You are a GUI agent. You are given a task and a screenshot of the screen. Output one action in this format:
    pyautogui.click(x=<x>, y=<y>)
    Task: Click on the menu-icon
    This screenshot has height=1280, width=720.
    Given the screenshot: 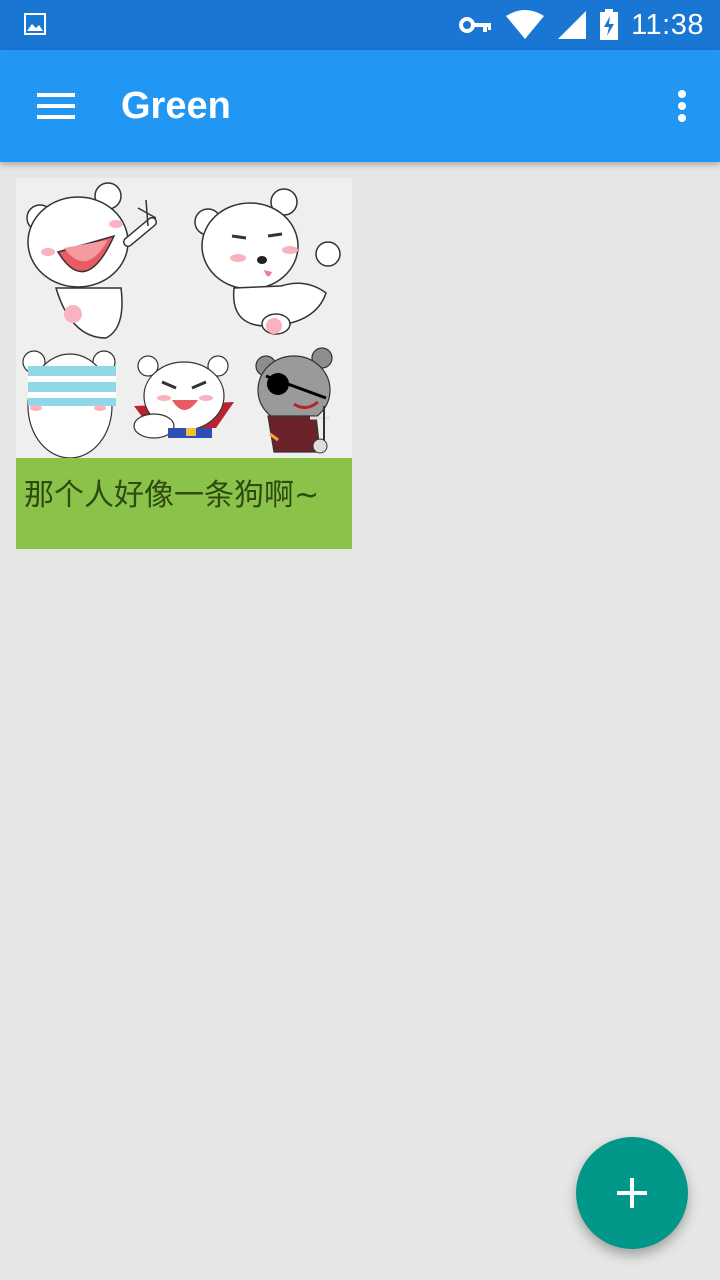 What is the action you would take?
    pyautogui.click(x=56, y=106)
    